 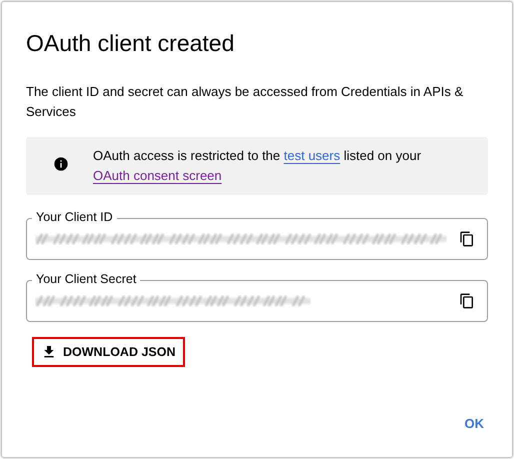 What do you see at coordinates (245, 102) in the screenshot?
I see `description-text: The client ID and secret can always be accessed from Credentials in APIs & Services` at bounding box center [245, 102].